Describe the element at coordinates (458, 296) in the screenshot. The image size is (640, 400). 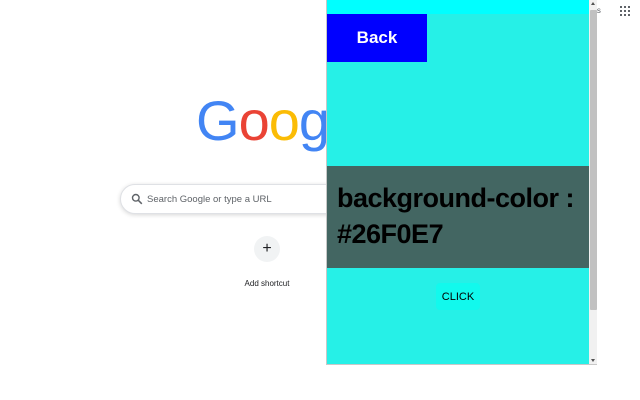
I see `click-button: CLICK` at that location.